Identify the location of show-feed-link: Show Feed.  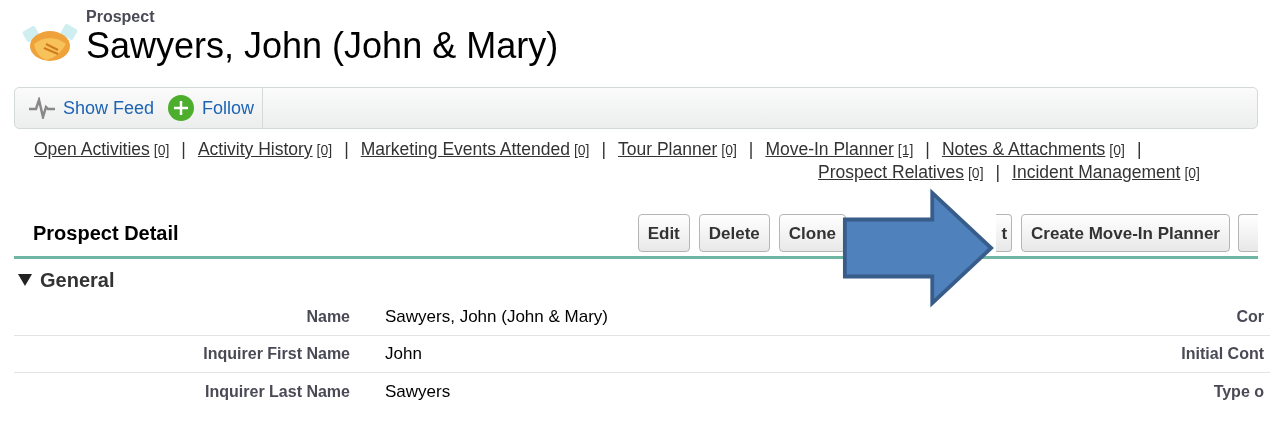
(85, 108).